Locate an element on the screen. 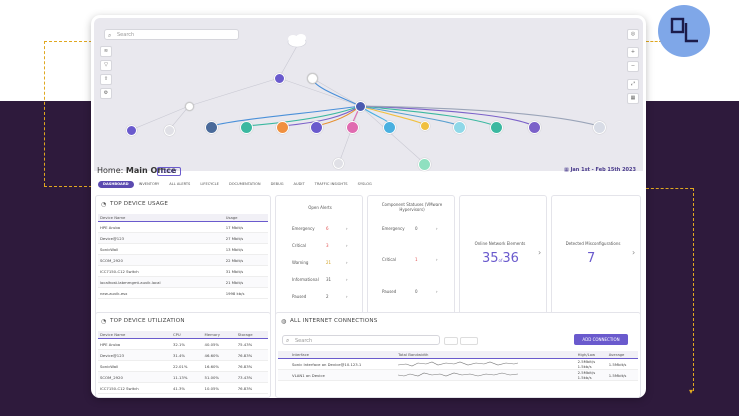  column-header-storage: Storage is located at coordinates (251, 335).